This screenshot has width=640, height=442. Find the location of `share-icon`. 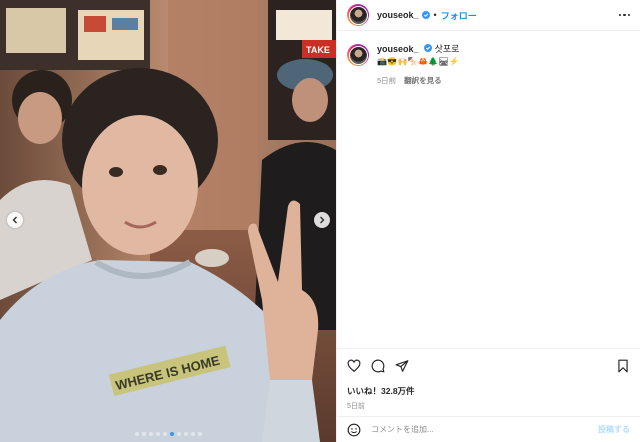

share-icon is located at coordinates (402, 366).